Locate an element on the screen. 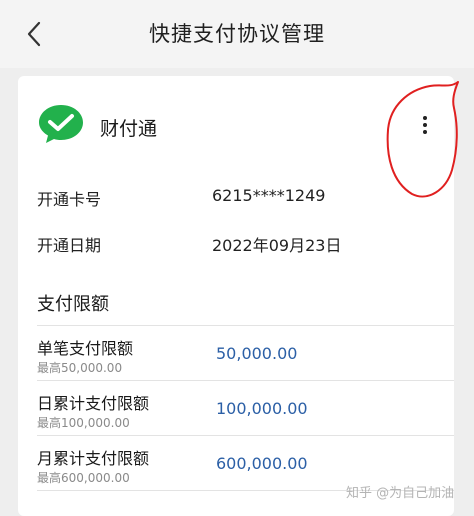  daily-limit-name: 日累计支付限额 is located at coordinates (93, 403).